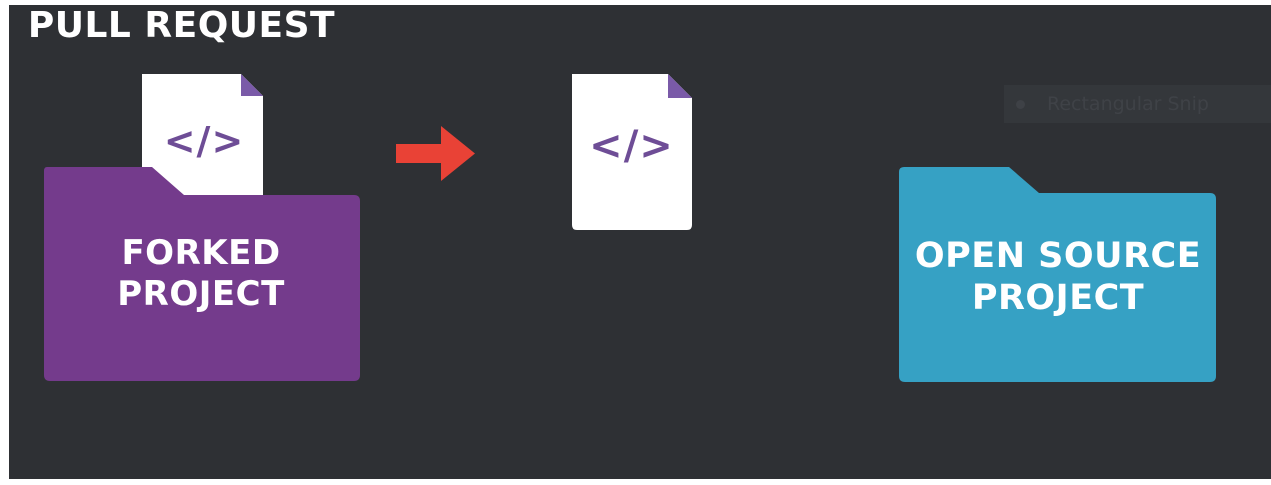 Image resolution: width=1271 pixels, height=485 pixels. What do you see at coordinates (201, 273) in the screenshot?
I see `forked-project-label: FORKED PROJECT` at bounding box center [201, 273].